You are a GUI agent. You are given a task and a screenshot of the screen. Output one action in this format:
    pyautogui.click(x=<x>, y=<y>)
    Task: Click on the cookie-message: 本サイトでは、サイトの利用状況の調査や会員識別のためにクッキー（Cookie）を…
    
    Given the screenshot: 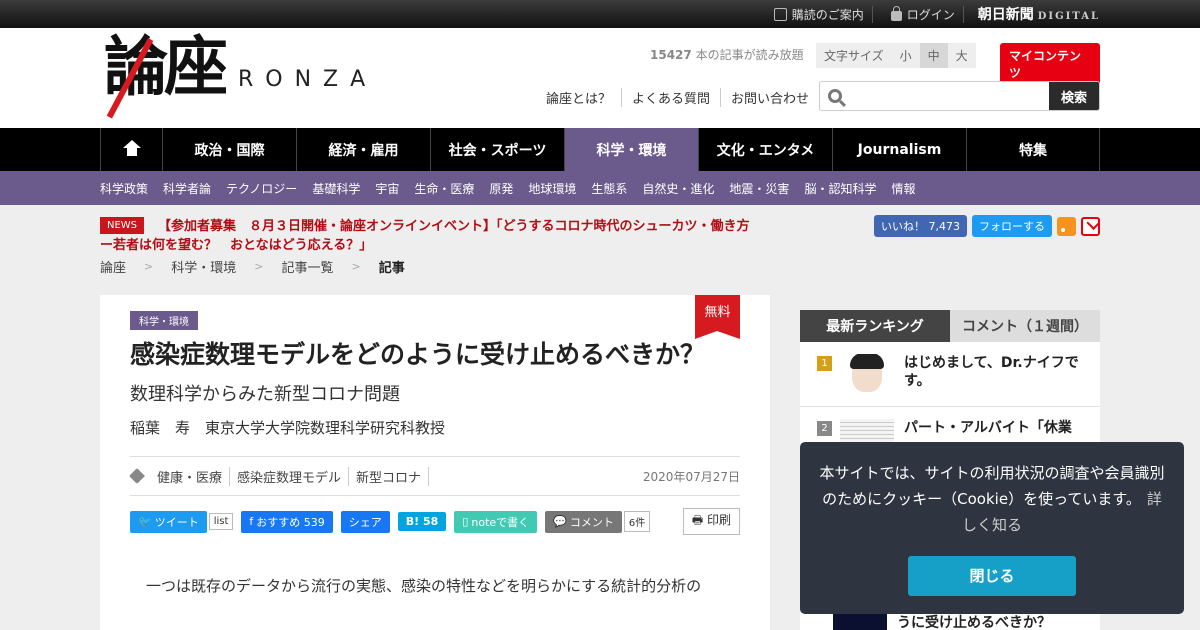 What is the action you would take?
    pyautogui.click(x=992, y=499)
    